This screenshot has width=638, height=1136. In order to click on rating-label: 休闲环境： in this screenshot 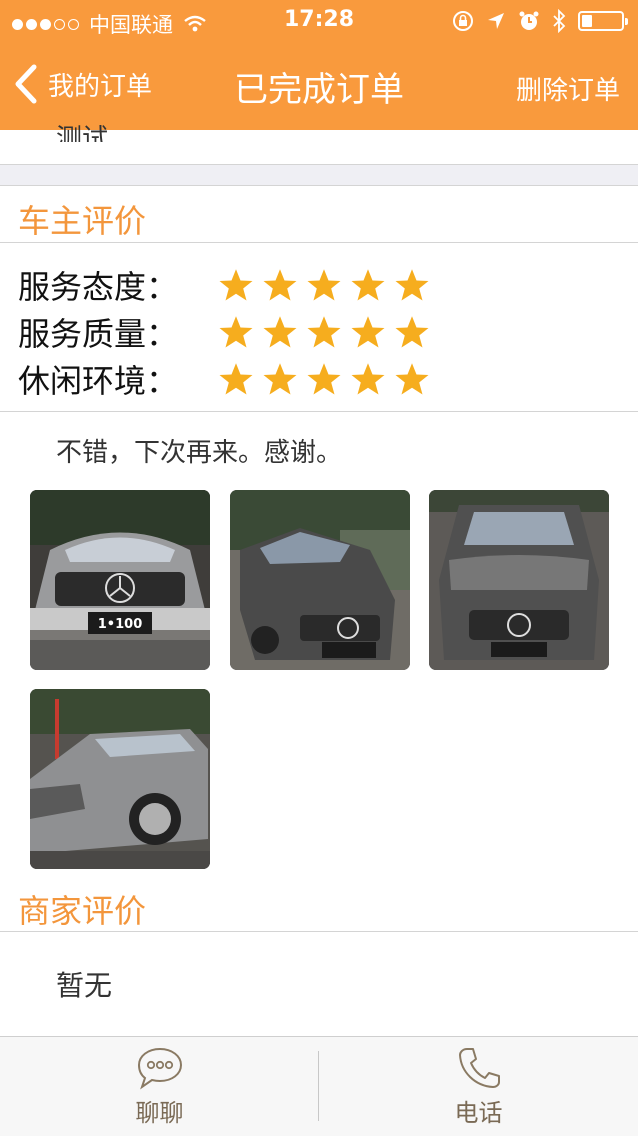, I will do `click(98, 381)`.